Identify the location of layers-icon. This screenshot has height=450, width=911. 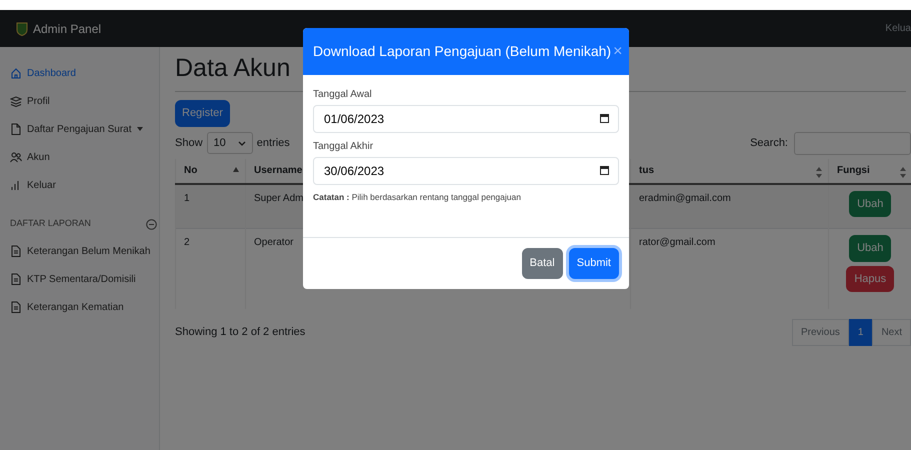
(16, 101).